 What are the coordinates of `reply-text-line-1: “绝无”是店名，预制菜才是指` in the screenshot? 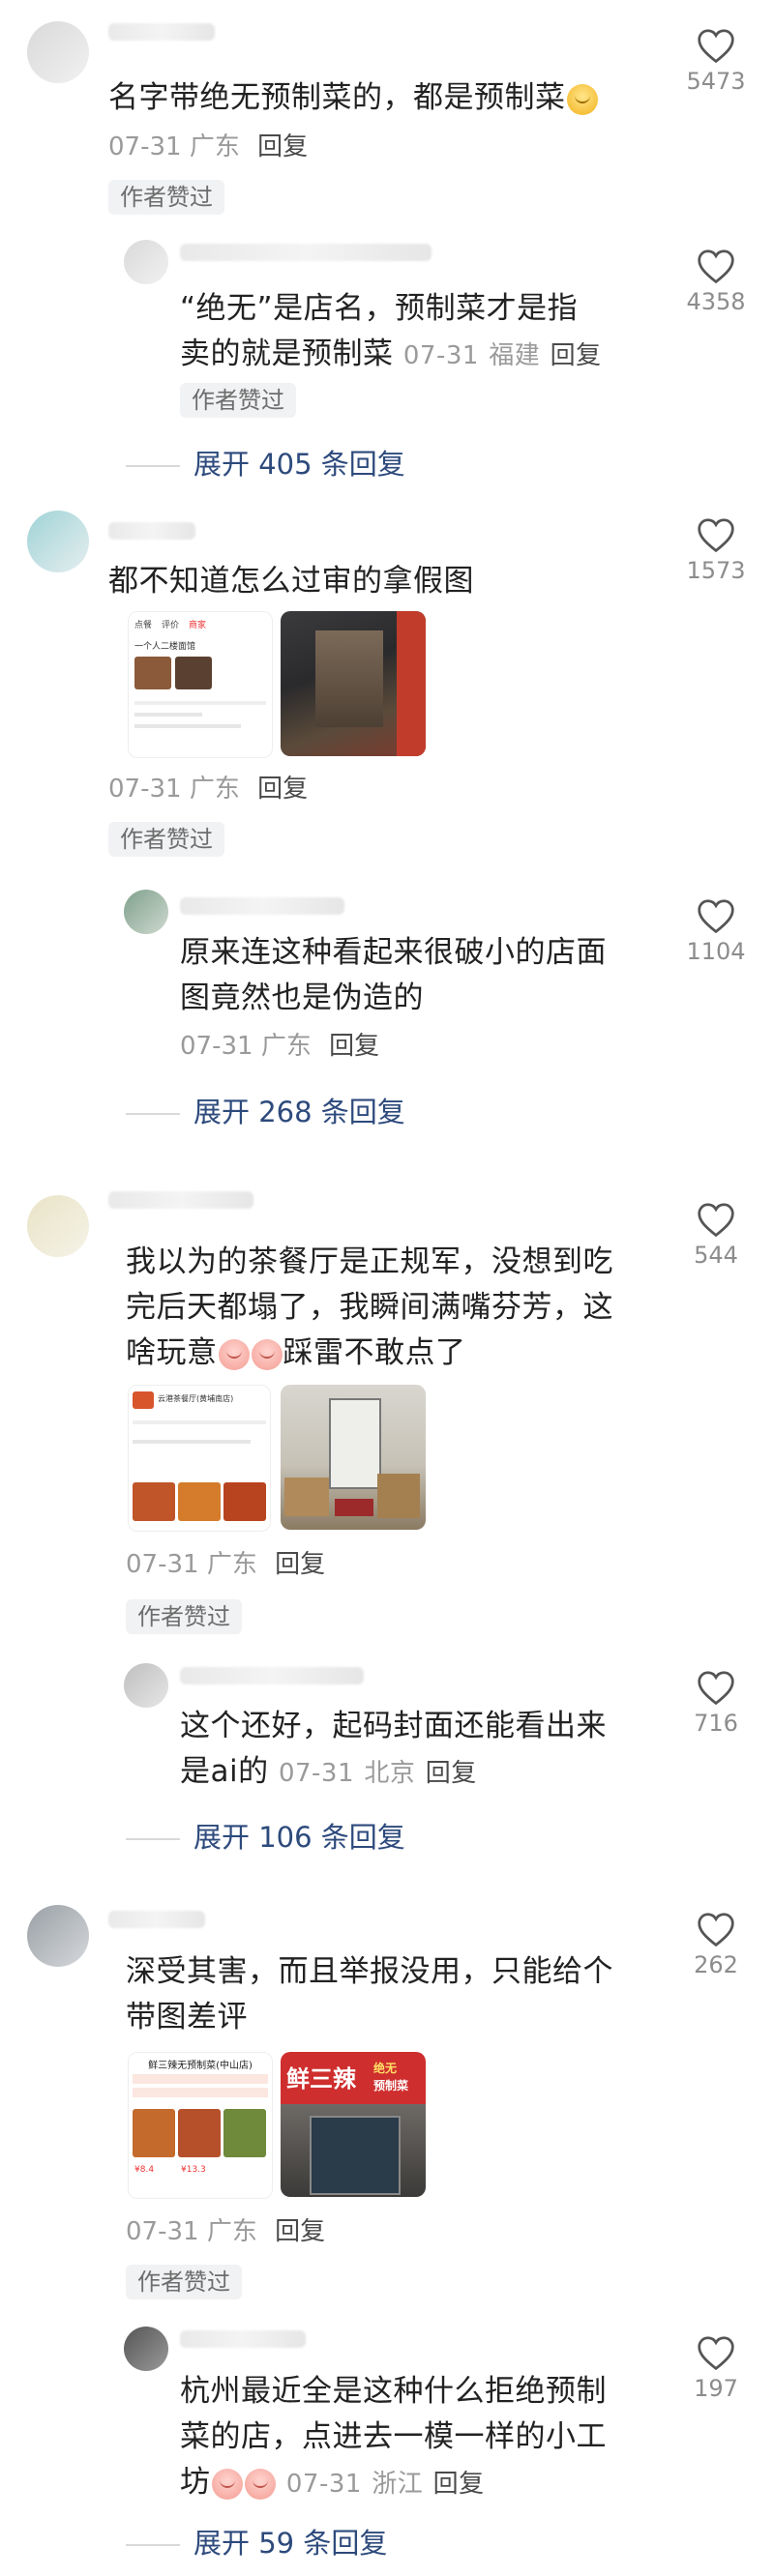 It's located at (379, 308).